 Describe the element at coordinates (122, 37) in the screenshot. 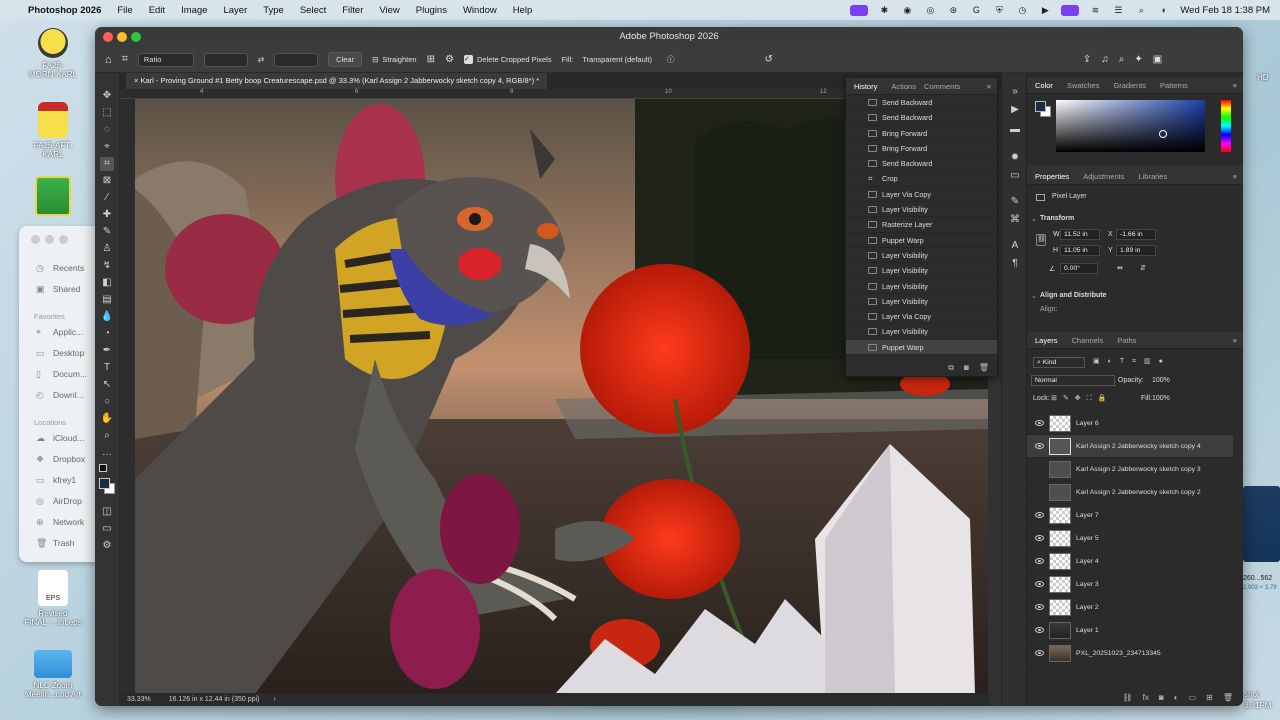

I see `minimize-button` at that location.